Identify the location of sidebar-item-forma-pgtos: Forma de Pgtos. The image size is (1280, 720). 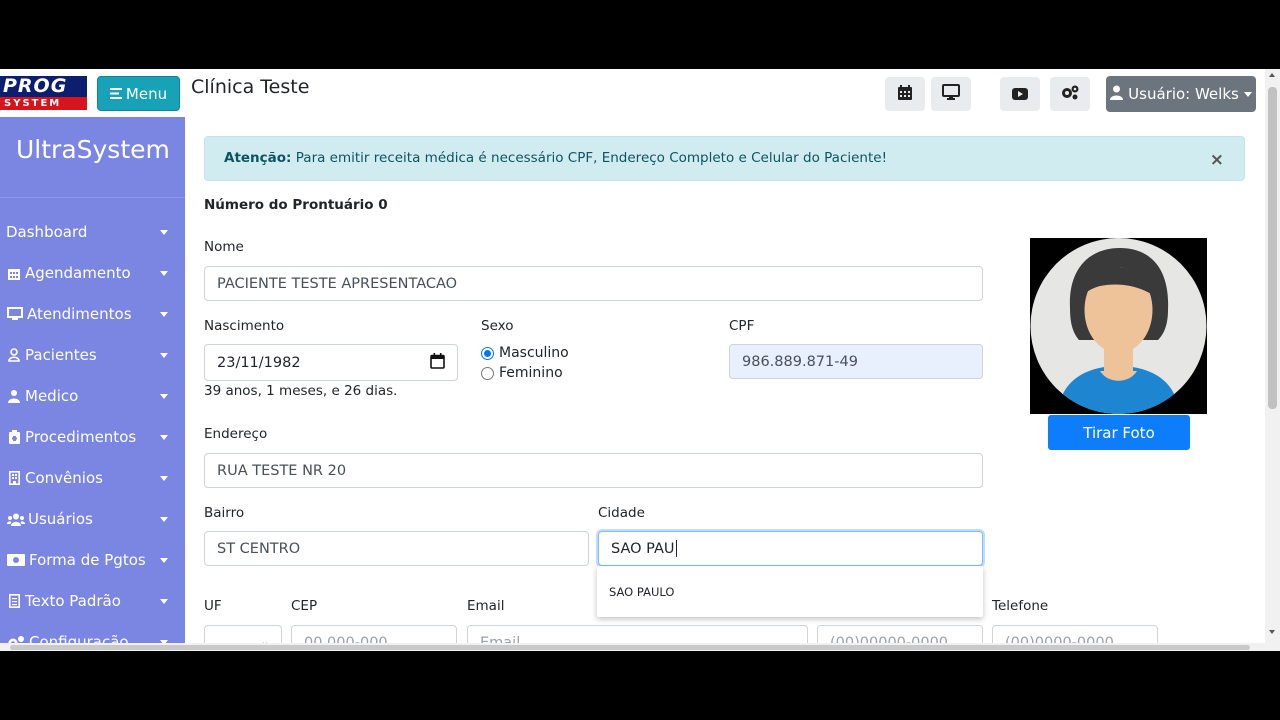
(91, 560).